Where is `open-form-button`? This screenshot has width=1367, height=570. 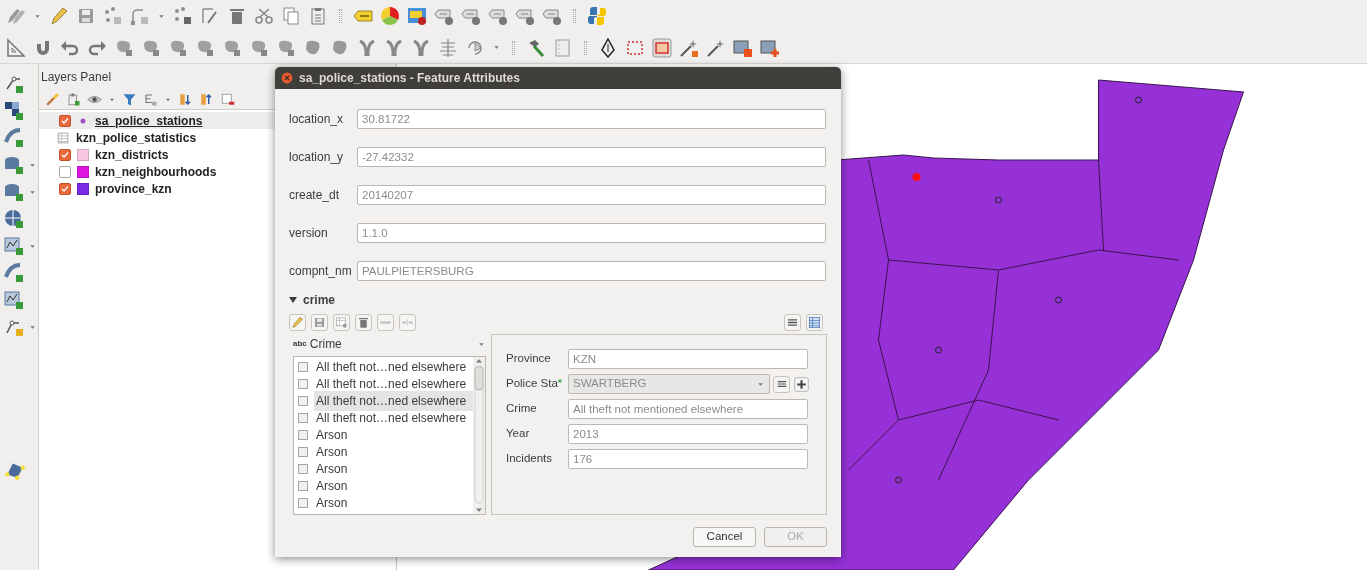 open-form-button is located at coordinates (781, 384).